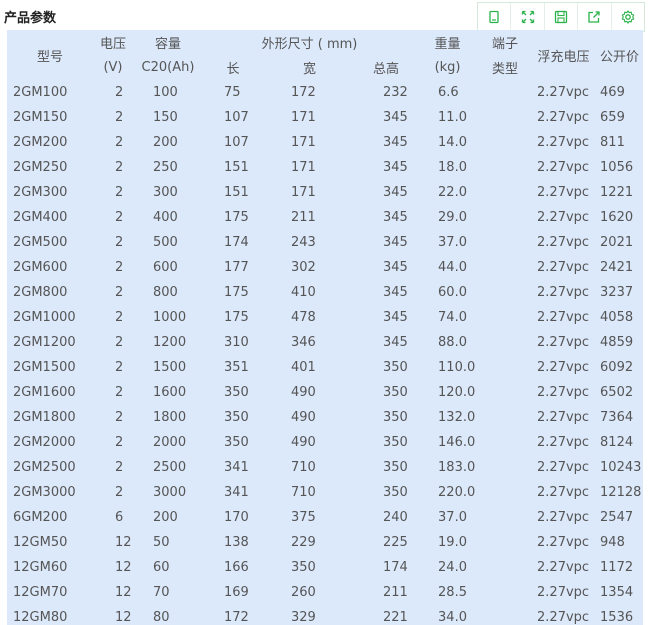 The width and height of the screenshot is (649, 625). I want to click on table-row: 2GM1500 2 1500 351 401 350 110.0 2.27vpc 6092, so click(325, 367).